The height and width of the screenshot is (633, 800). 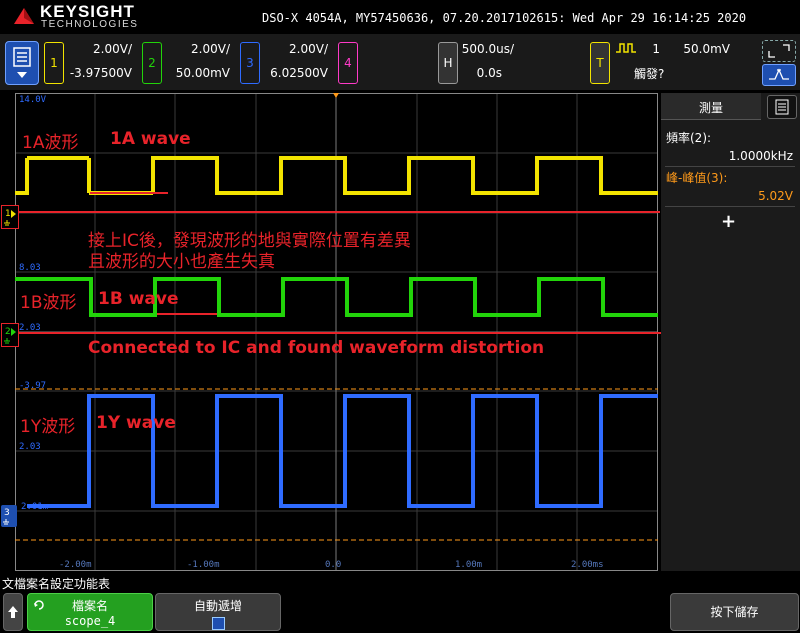 What do you see at coordinates (308, 49) in the screenshot?
I see `channel-3-scale: 2.00V/` at bounding box center [308, 49].